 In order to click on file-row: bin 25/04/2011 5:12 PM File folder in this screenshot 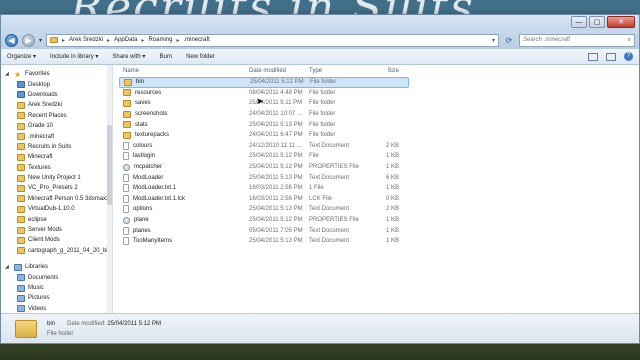, I will do `click(264, 82)`.